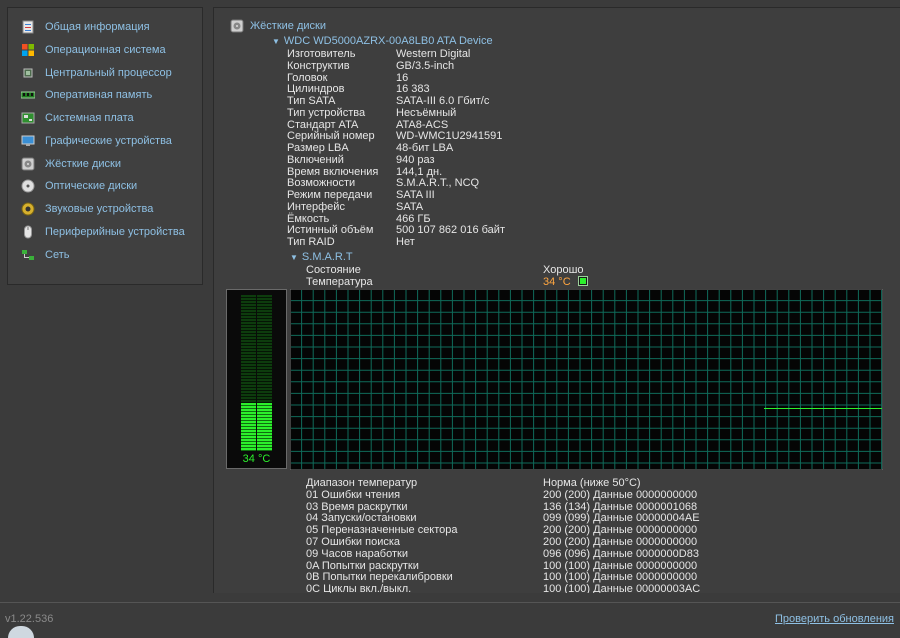 This screenshot has height=638, width=900. Describe the element at coordinates (443, 101) in the screenshot. I see `property-value: SATA-III 6.0 Гбит/с` at that location.